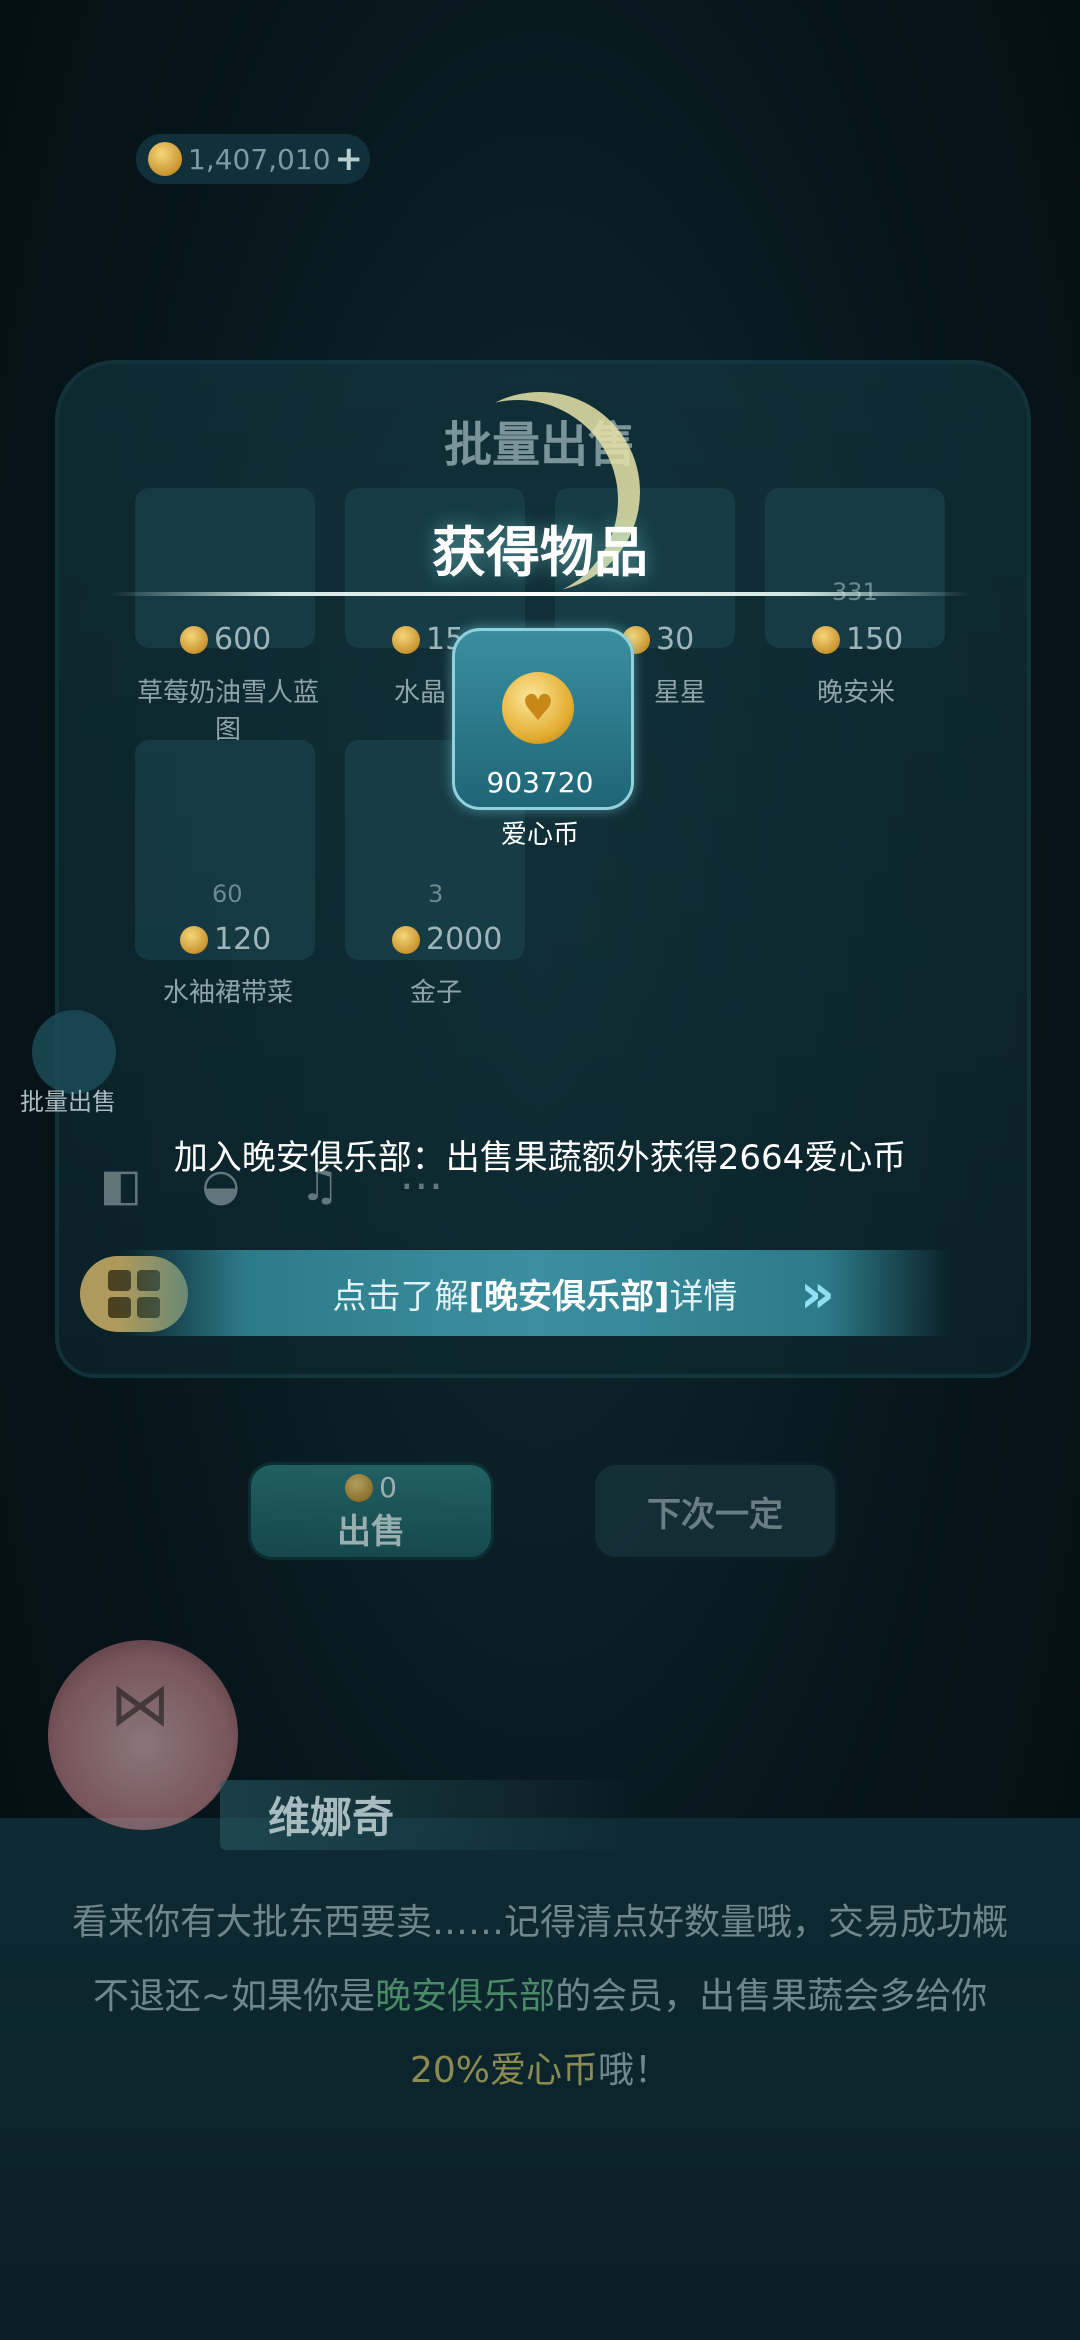 The image size is (1080, 2340). What do you see at coordinates (540, 552) in the screenshot?
I see `popup-title: 获得物品` at bounding box center [540, 552].